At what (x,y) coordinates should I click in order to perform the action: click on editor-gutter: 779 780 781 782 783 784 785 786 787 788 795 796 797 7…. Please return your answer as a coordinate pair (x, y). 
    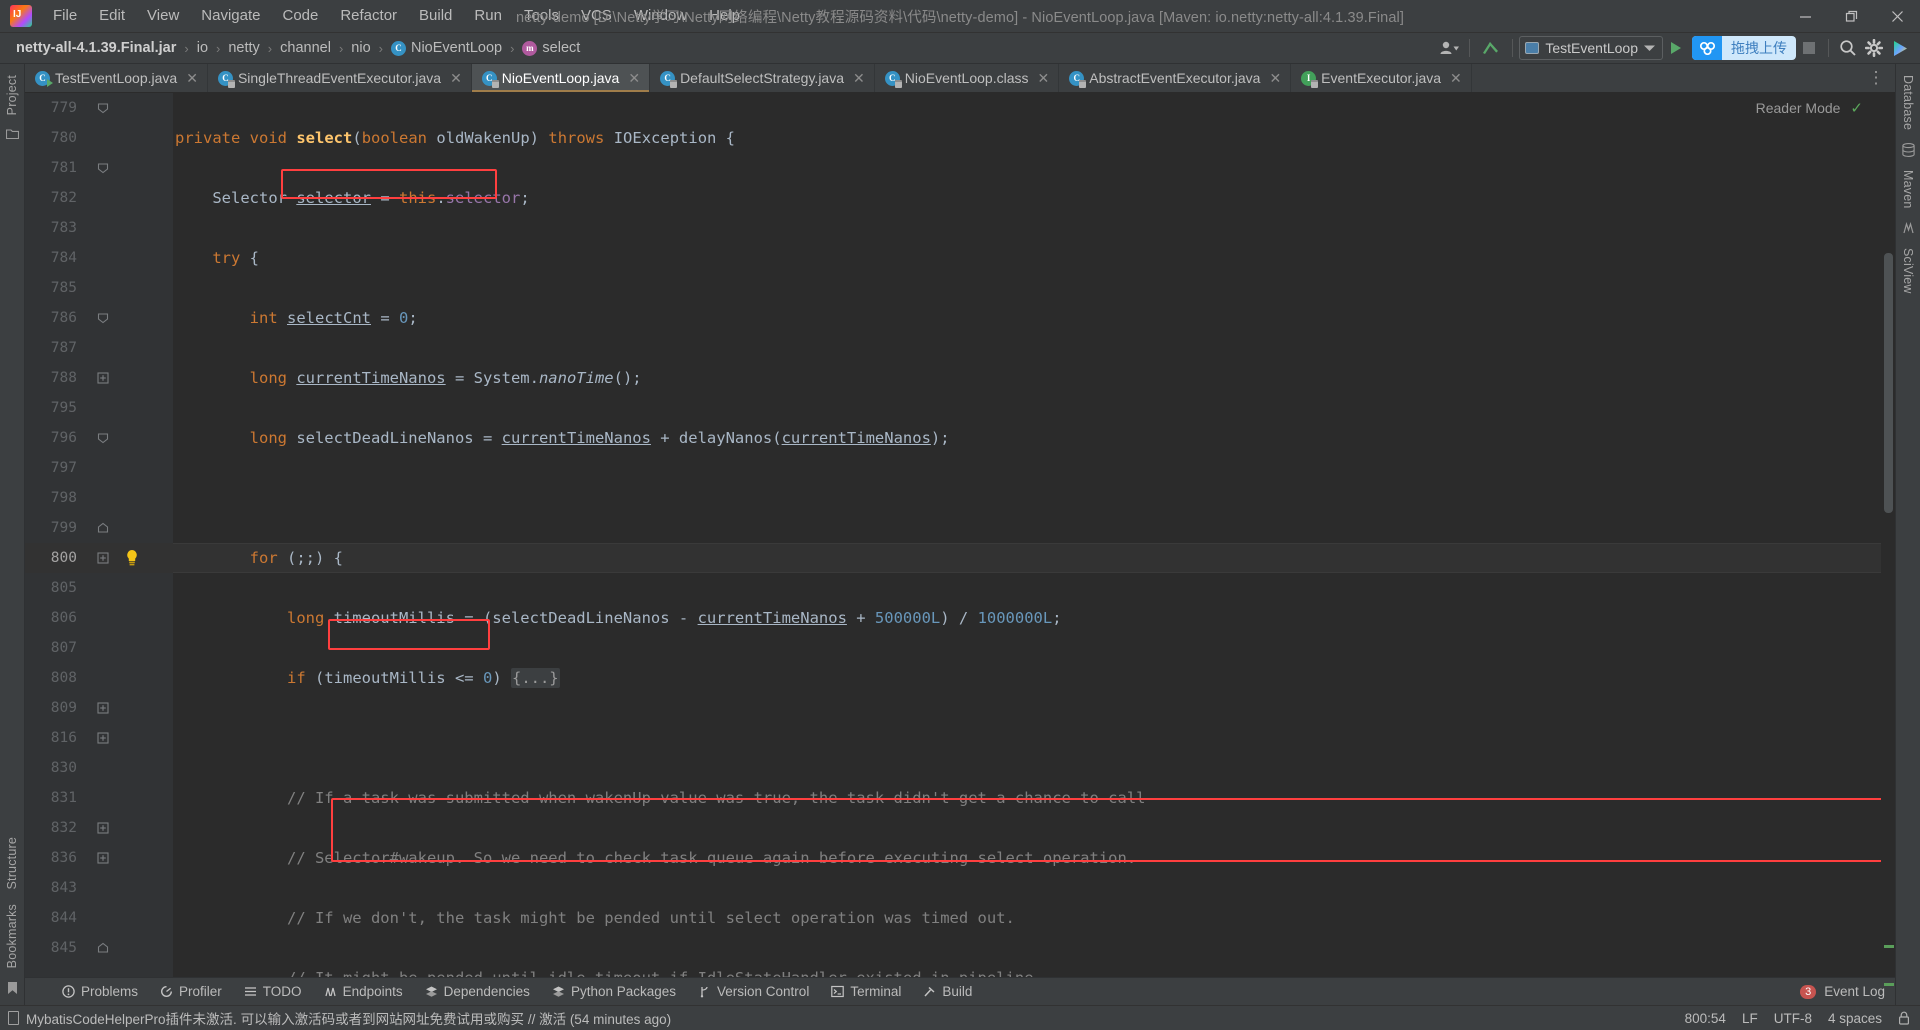
    Looking at the image, I should click on (99, 535).